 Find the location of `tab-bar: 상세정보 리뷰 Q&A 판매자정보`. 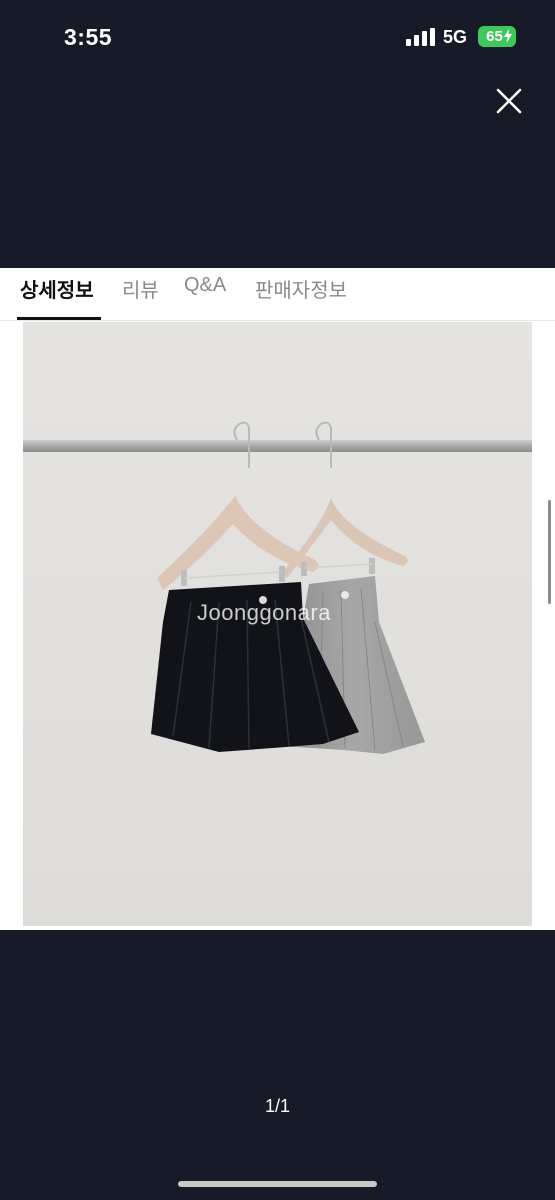

tab-bar: 상세정보 리뷰 Q&A 판매자정보 is located at coordinates (277, 294).